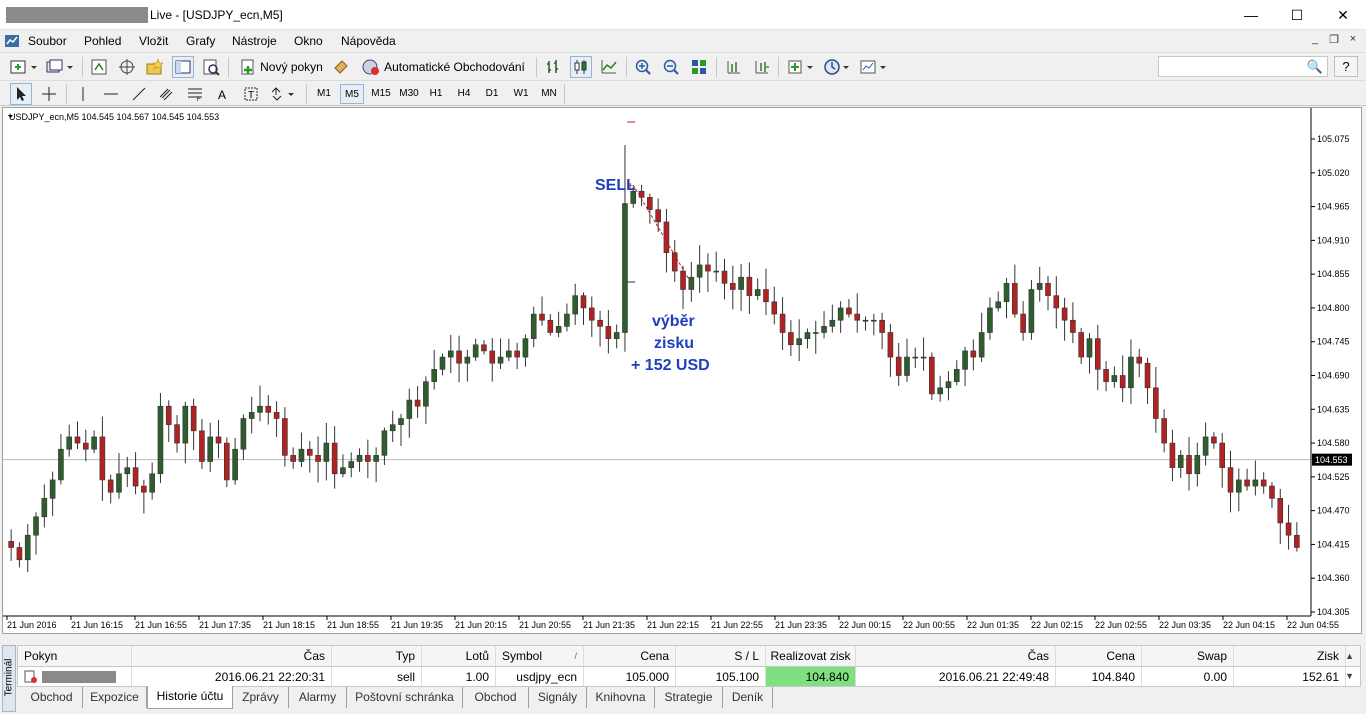  I want to click on menu-okno: Okno, so click(308, 41).